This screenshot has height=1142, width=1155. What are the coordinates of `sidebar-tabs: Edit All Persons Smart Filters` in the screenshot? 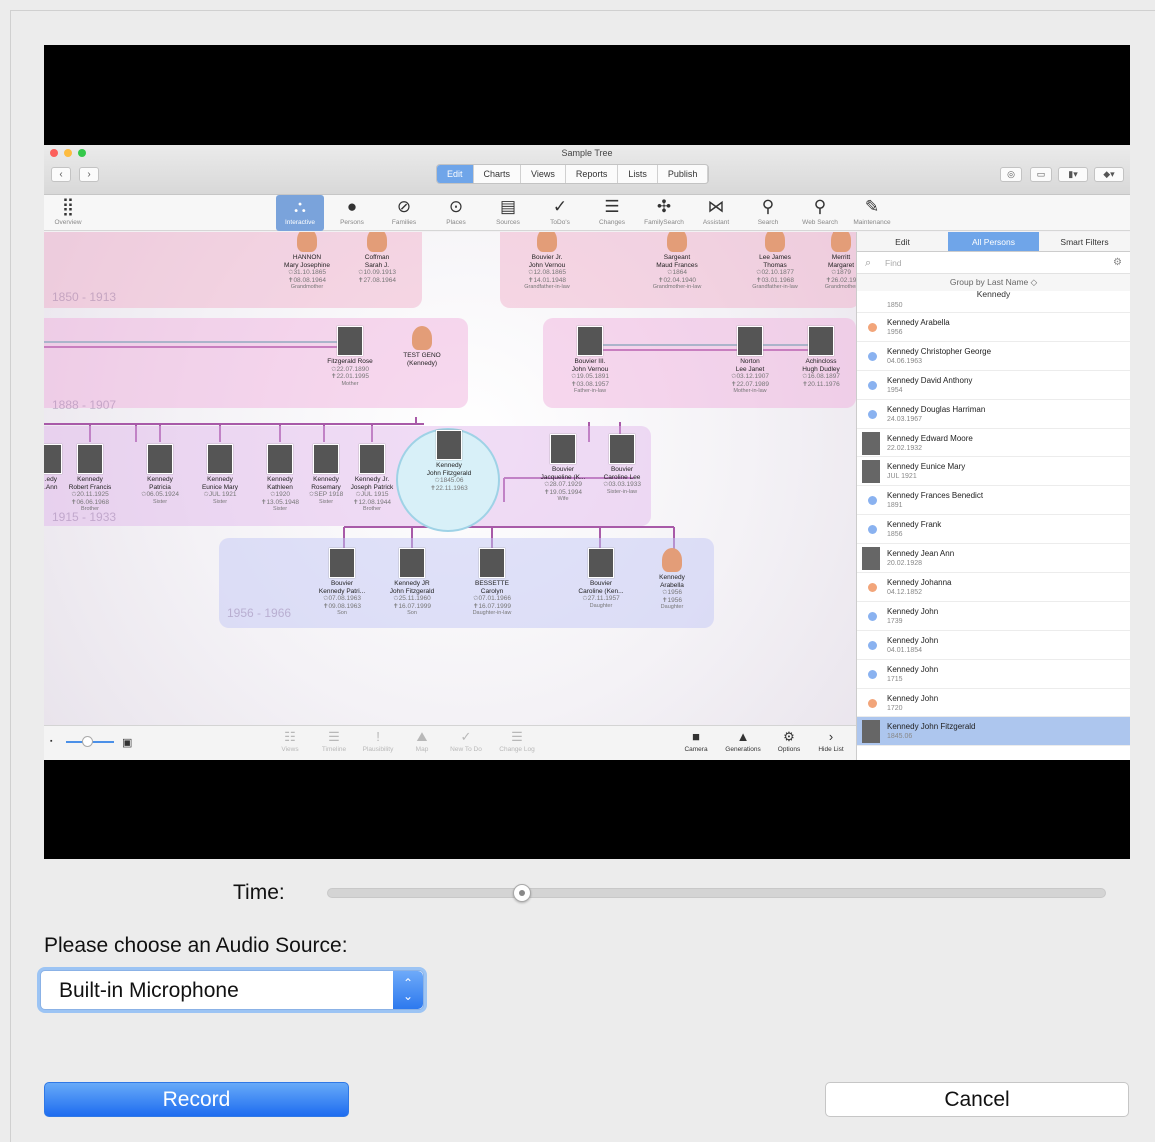 It's located at (993, 242).